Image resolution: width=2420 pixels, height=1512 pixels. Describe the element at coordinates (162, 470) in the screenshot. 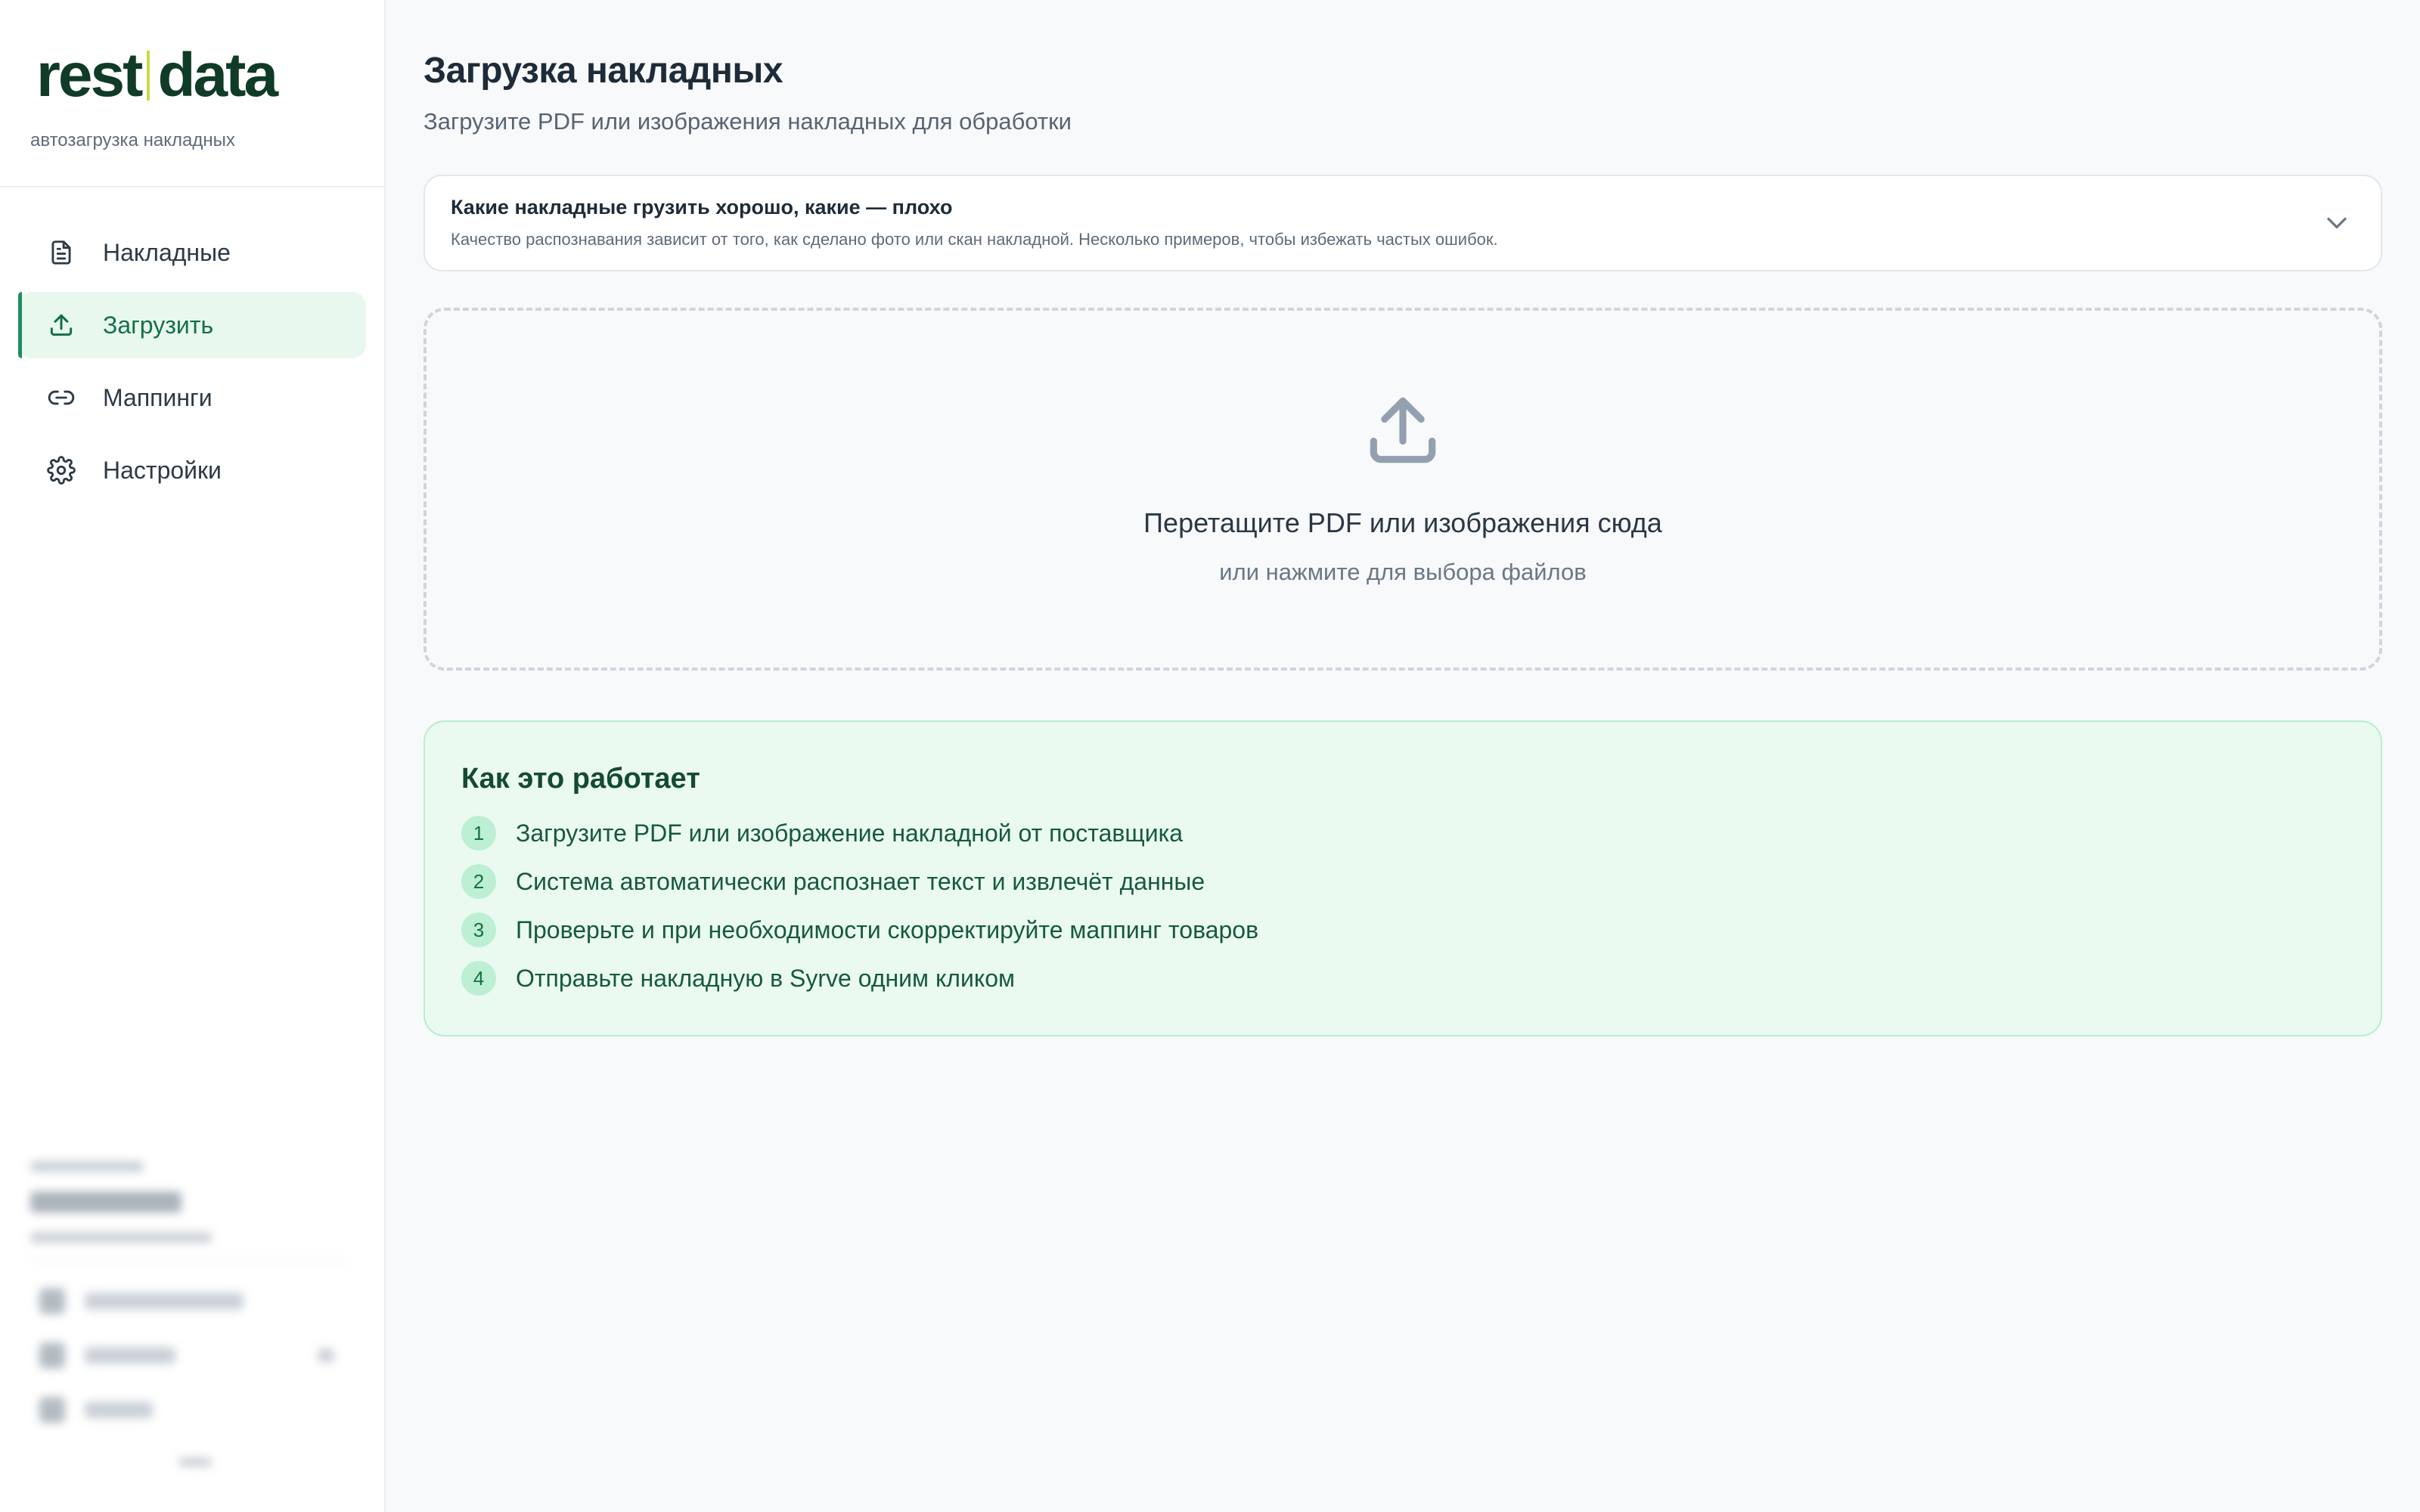

I see `sidebar-item-label: Настройки` at that location.